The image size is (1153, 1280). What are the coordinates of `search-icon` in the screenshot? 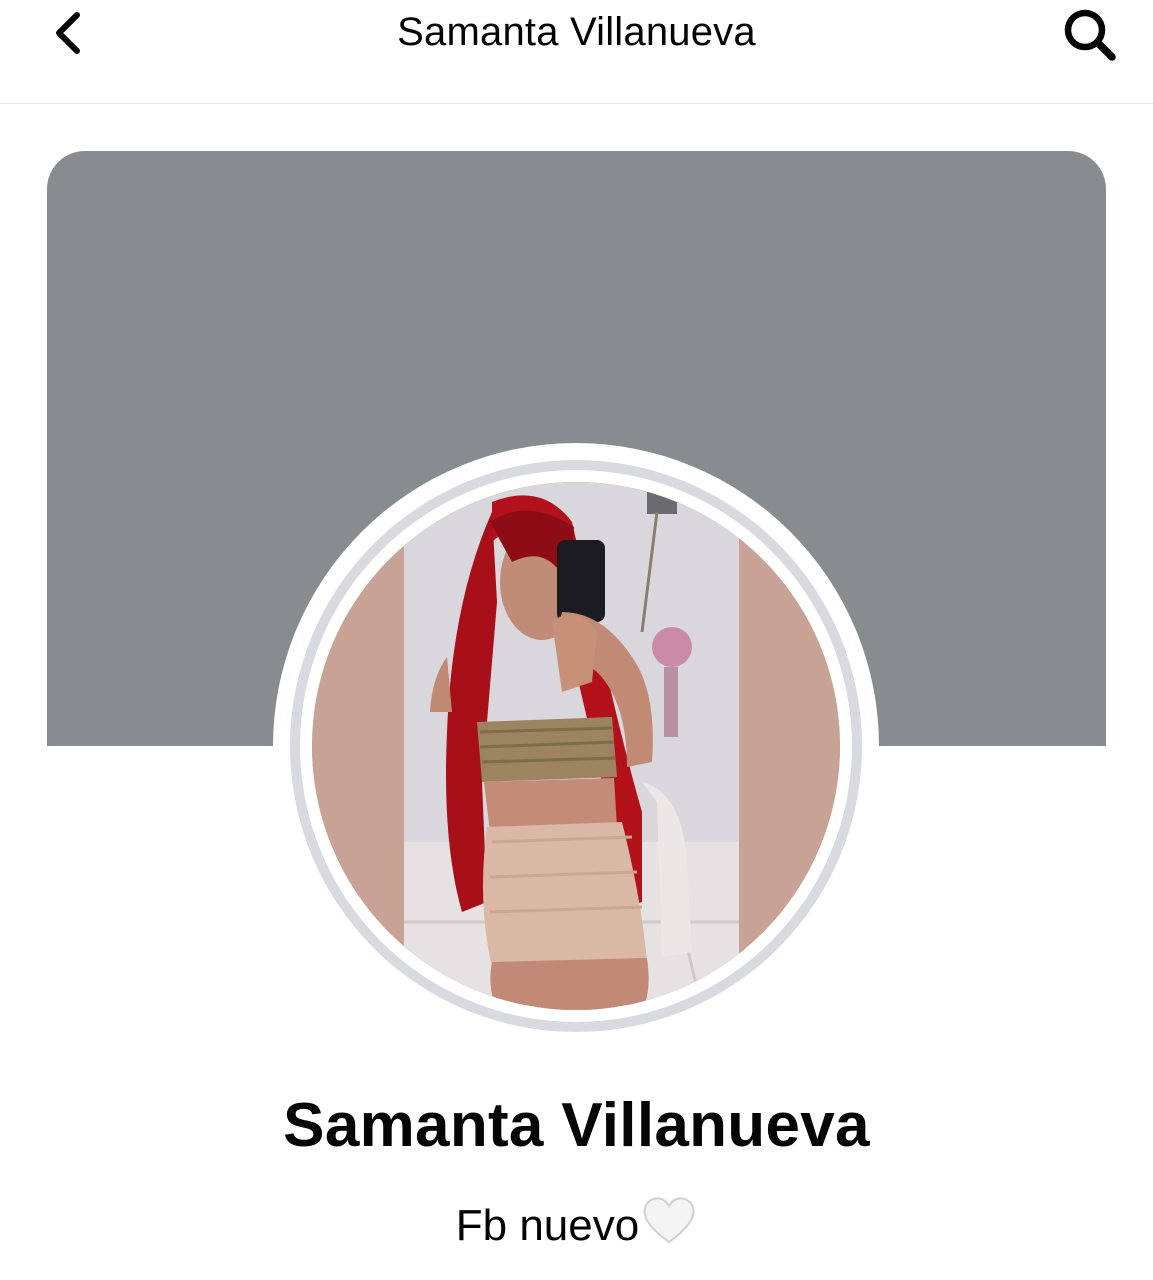 It's located at (1090, 35).